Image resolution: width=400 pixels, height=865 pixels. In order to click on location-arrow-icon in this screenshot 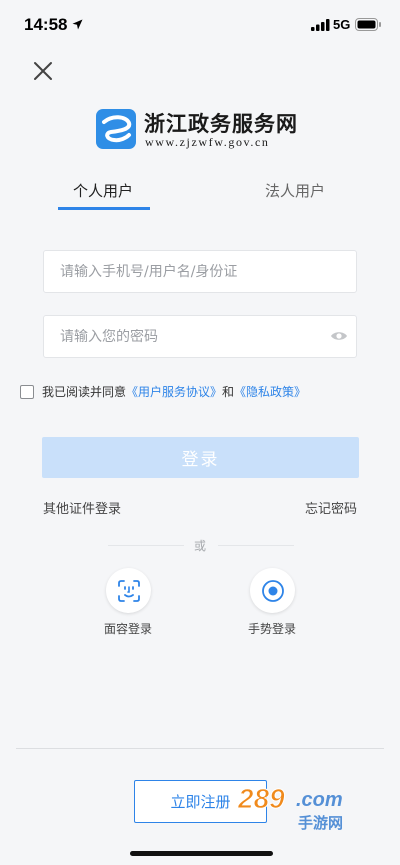, I will do `click(77, 24)`.